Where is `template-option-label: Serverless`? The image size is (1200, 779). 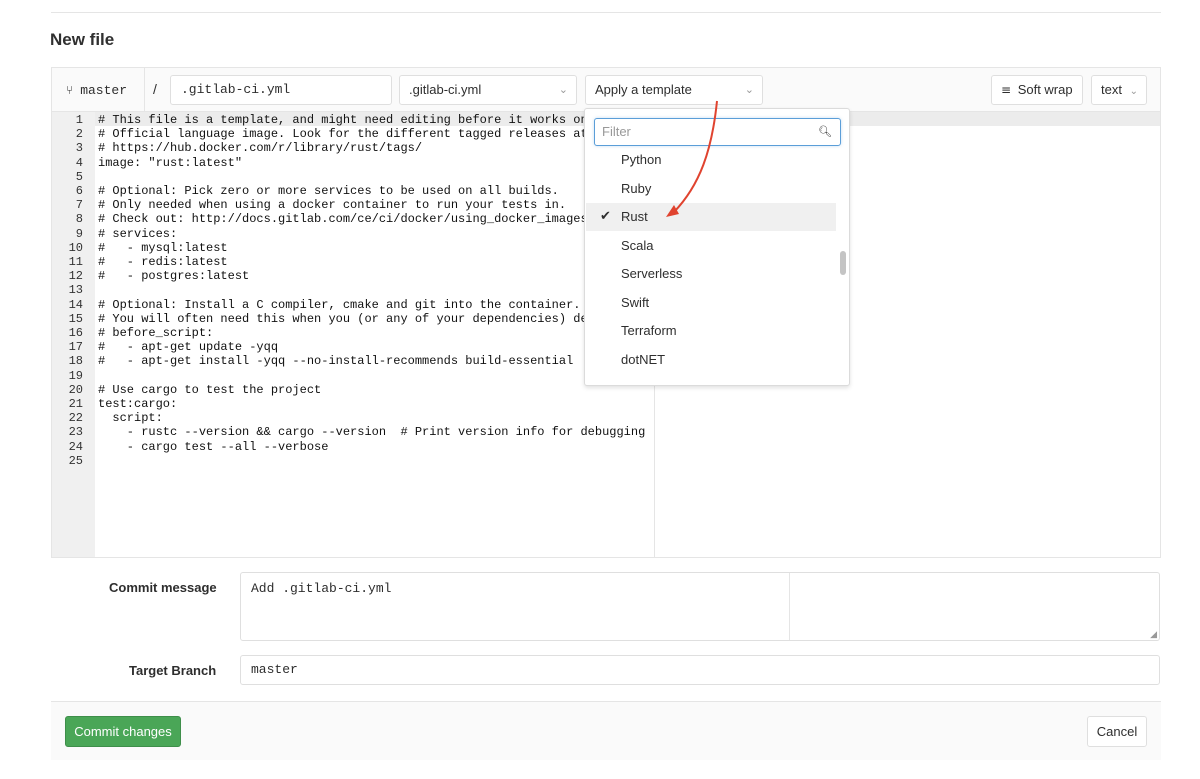 template-option-label: Serverless is located at coordinates (652, 273).